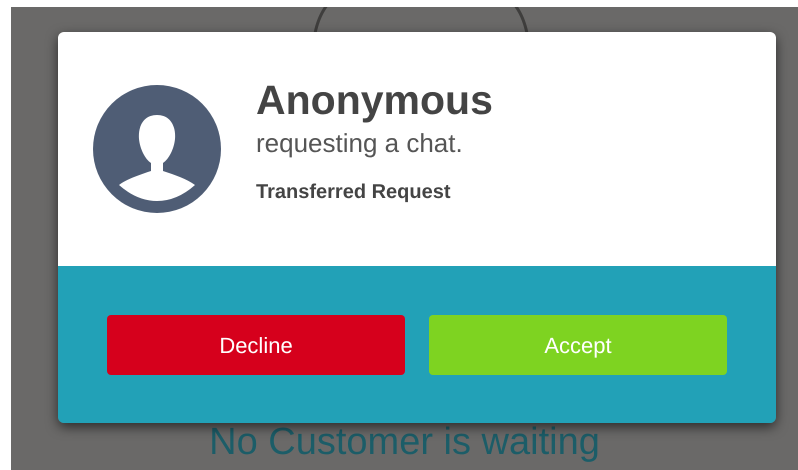  I want to click on requester-name: Anonymous, so click(374, 100).